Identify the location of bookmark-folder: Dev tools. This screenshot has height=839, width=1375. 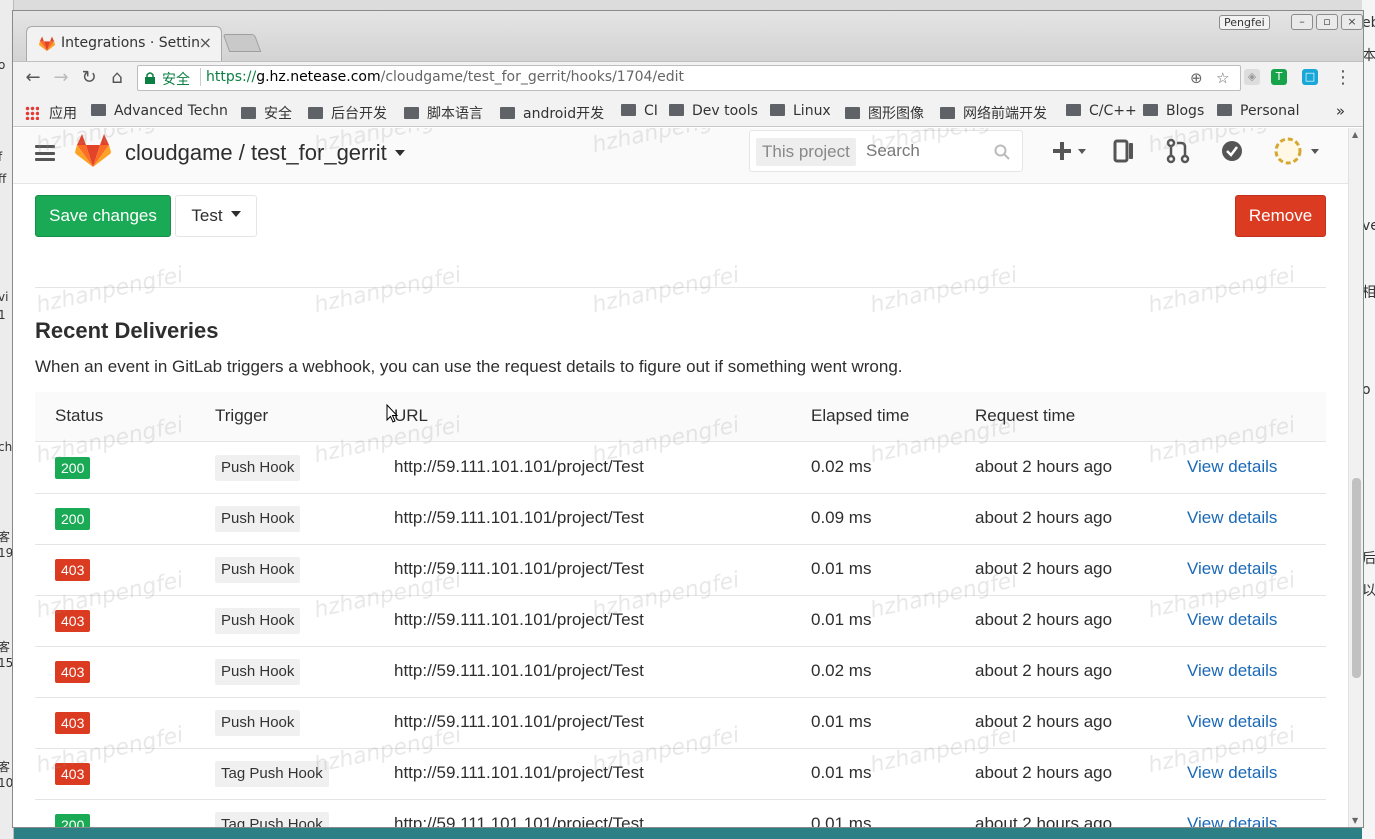
(713, 111).